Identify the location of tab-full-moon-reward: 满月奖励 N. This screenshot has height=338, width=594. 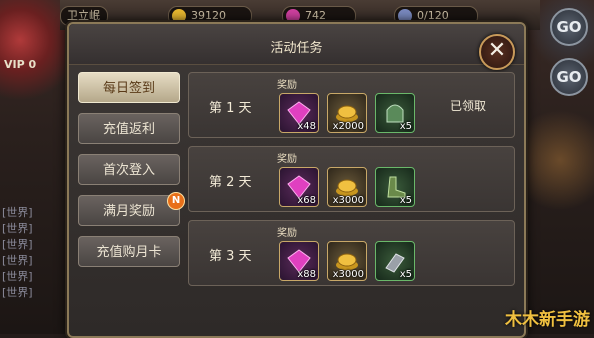
(131, 209).